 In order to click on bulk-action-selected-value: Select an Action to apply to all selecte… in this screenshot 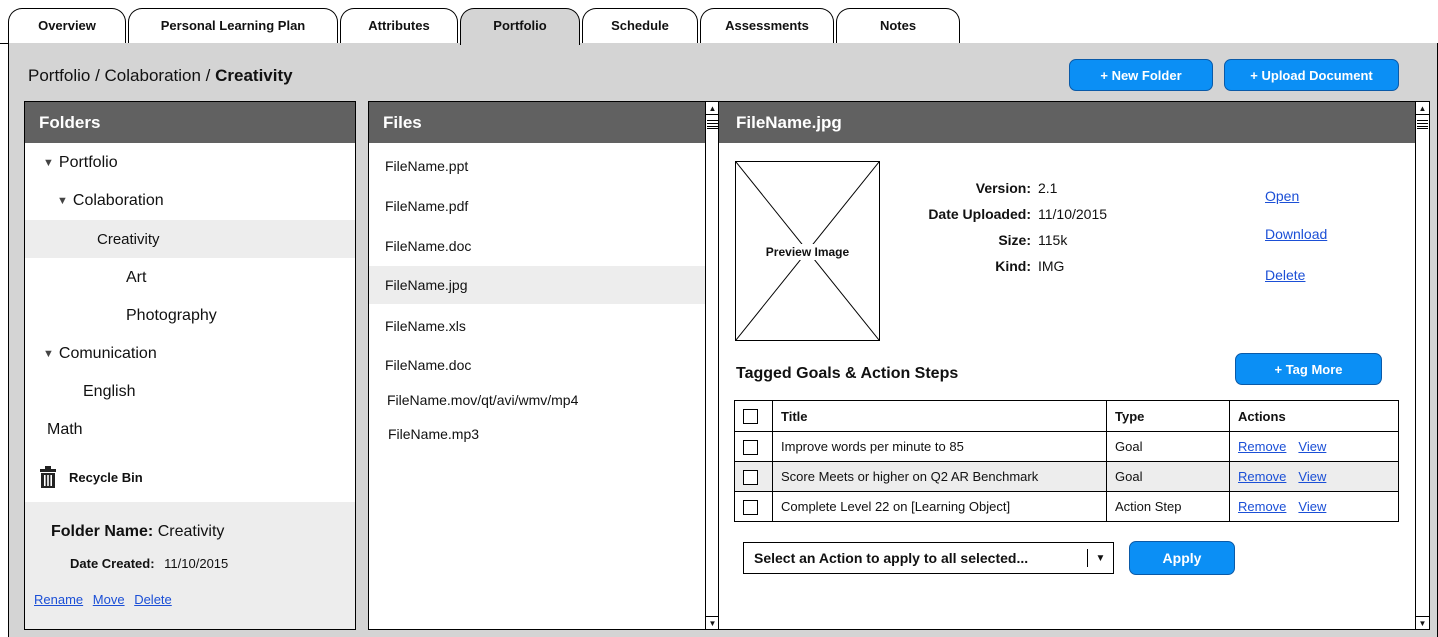, I will do `click(891, 558)`.